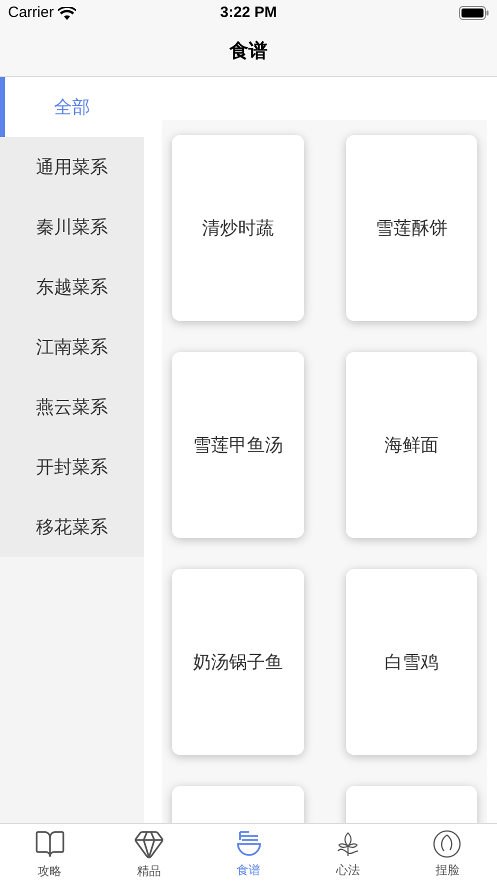  I want to click on category-item: 通用菜系, so click(72, 167).